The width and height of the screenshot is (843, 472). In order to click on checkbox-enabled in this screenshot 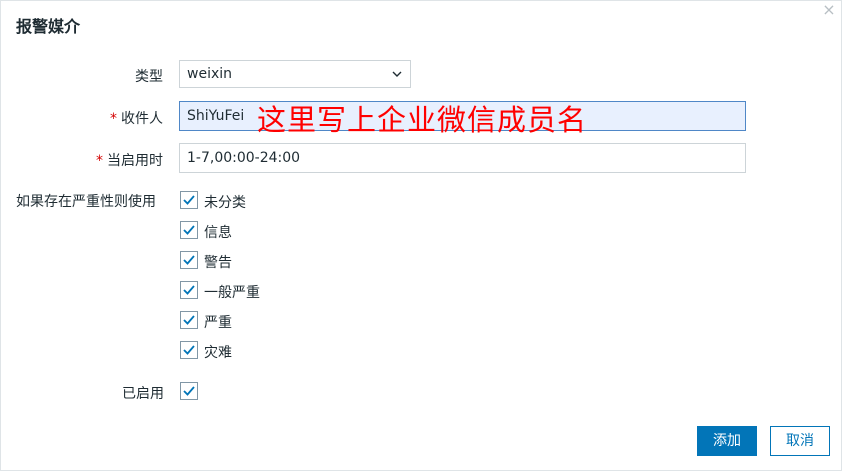, I will do `click(189, 391)`.